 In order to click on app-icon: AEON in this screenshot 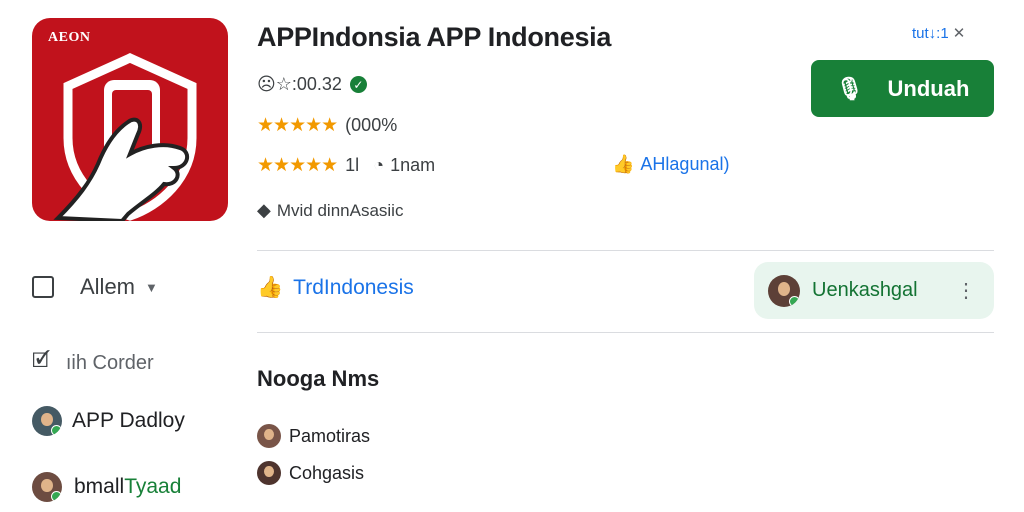, I will do `click(130, 119)`.